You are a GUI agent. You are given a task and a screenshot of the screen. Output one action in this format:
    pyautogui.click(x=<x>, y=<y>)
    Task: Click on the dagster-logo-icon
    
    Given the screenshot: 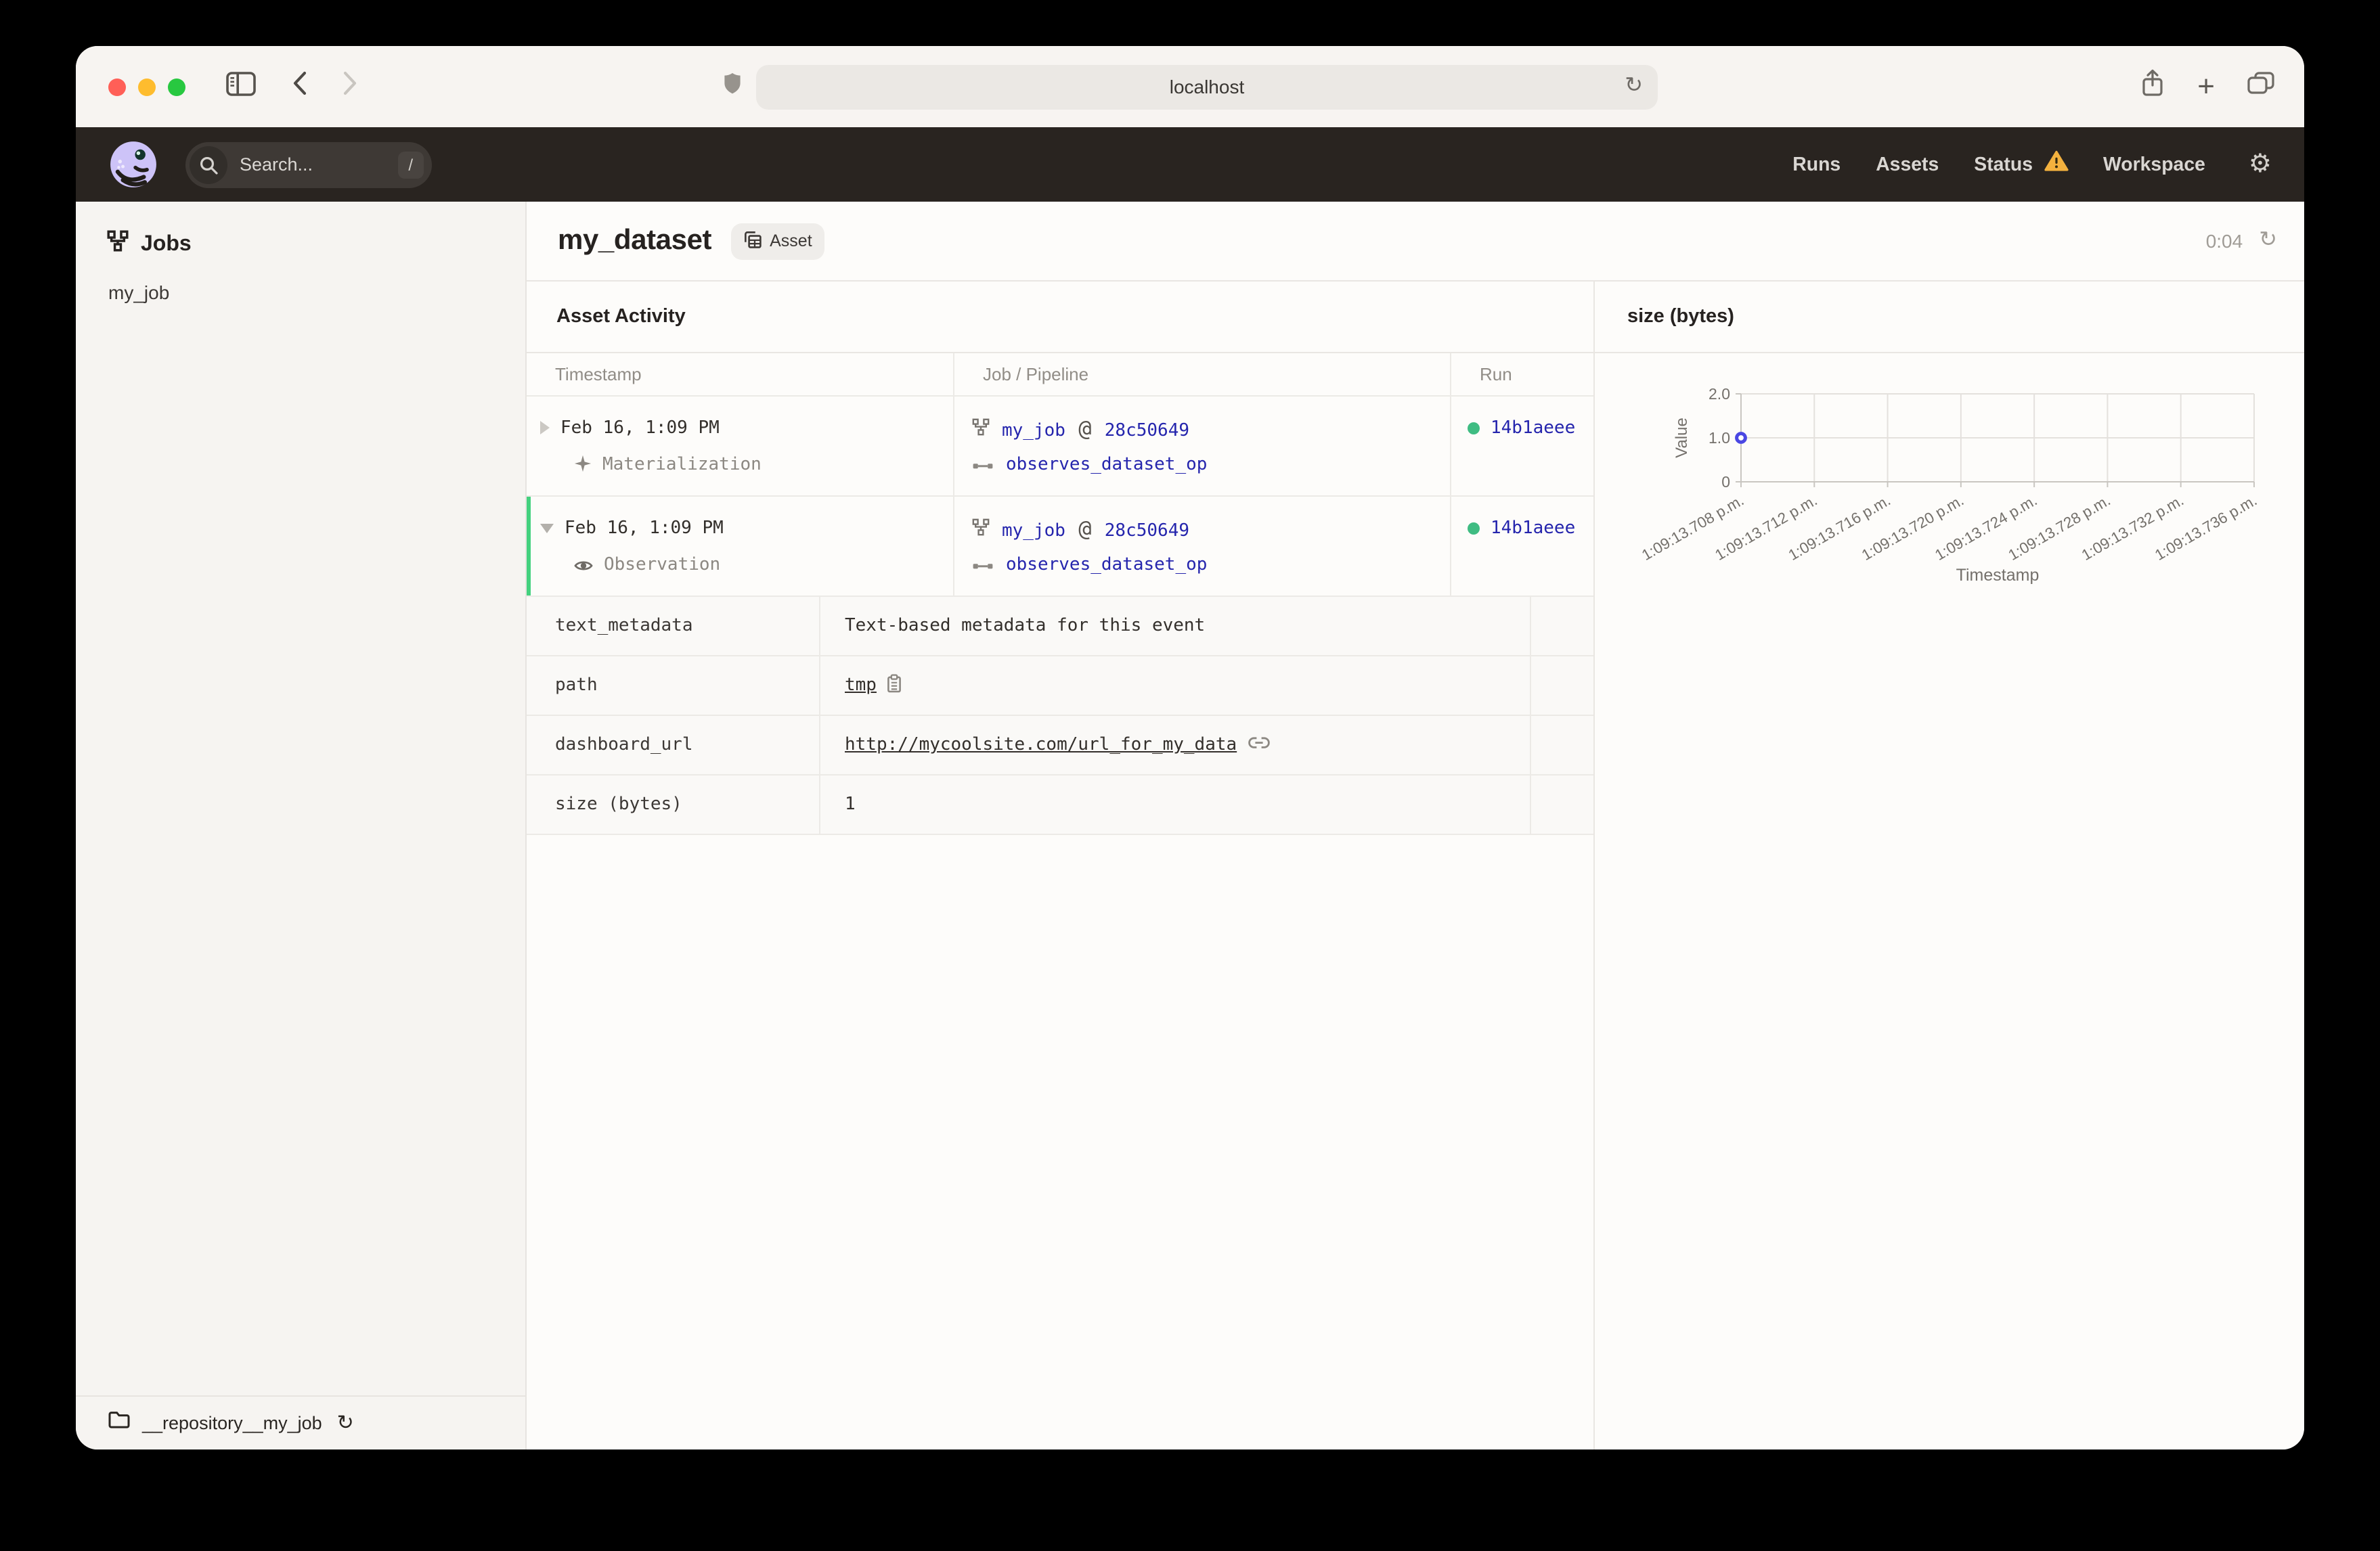 What is the action you would take?
    pyautogui.click(x=133, y=164)
    